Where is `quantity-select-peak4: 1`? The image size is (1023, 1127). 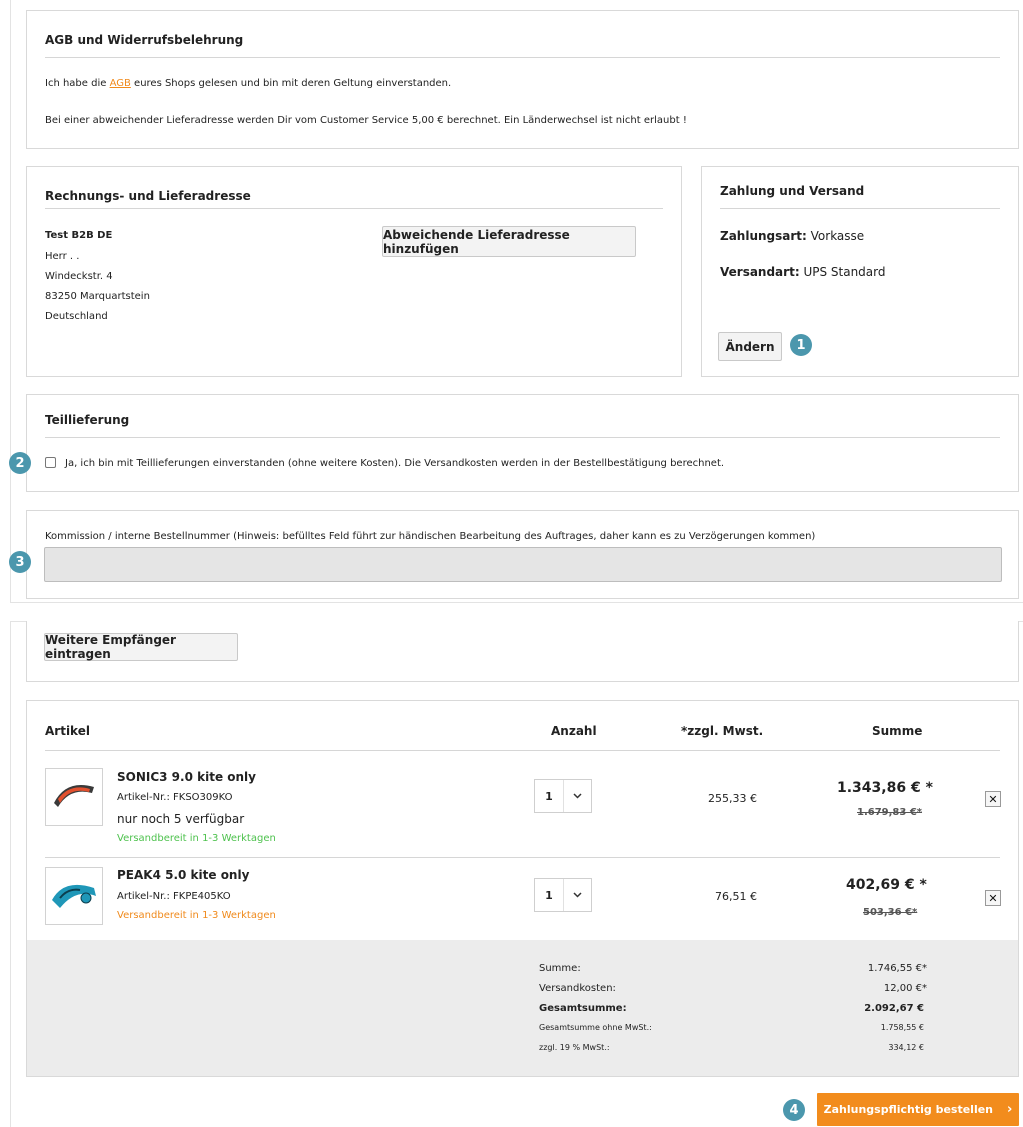 quantity-select-peak4: 1 is located at coordinates (563, 895).